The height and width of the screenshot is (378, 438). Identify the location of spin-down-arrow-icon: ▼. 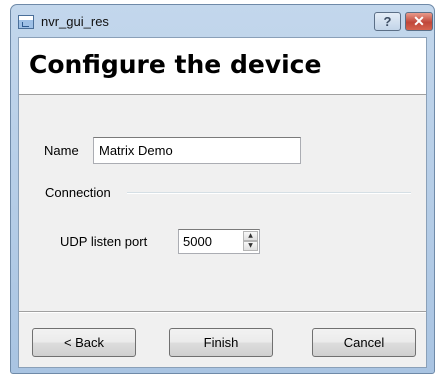
(250, 246).